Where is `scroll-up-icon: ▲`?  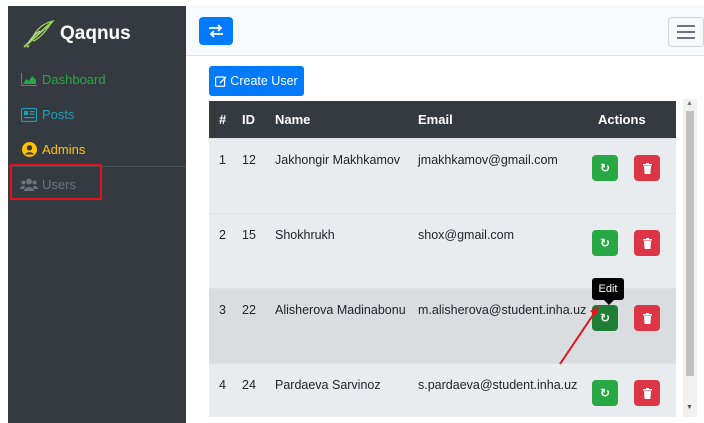
scroll-up-icon: ▲ is located at coordinates (689, 103).